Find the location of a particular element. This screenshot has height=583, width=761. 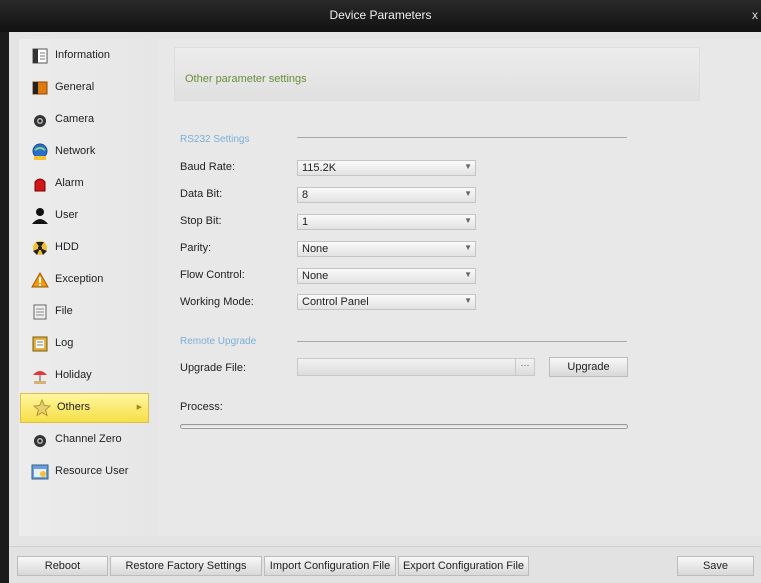

flow-control-label: Flow Control: is located at coordinates (212, 275).